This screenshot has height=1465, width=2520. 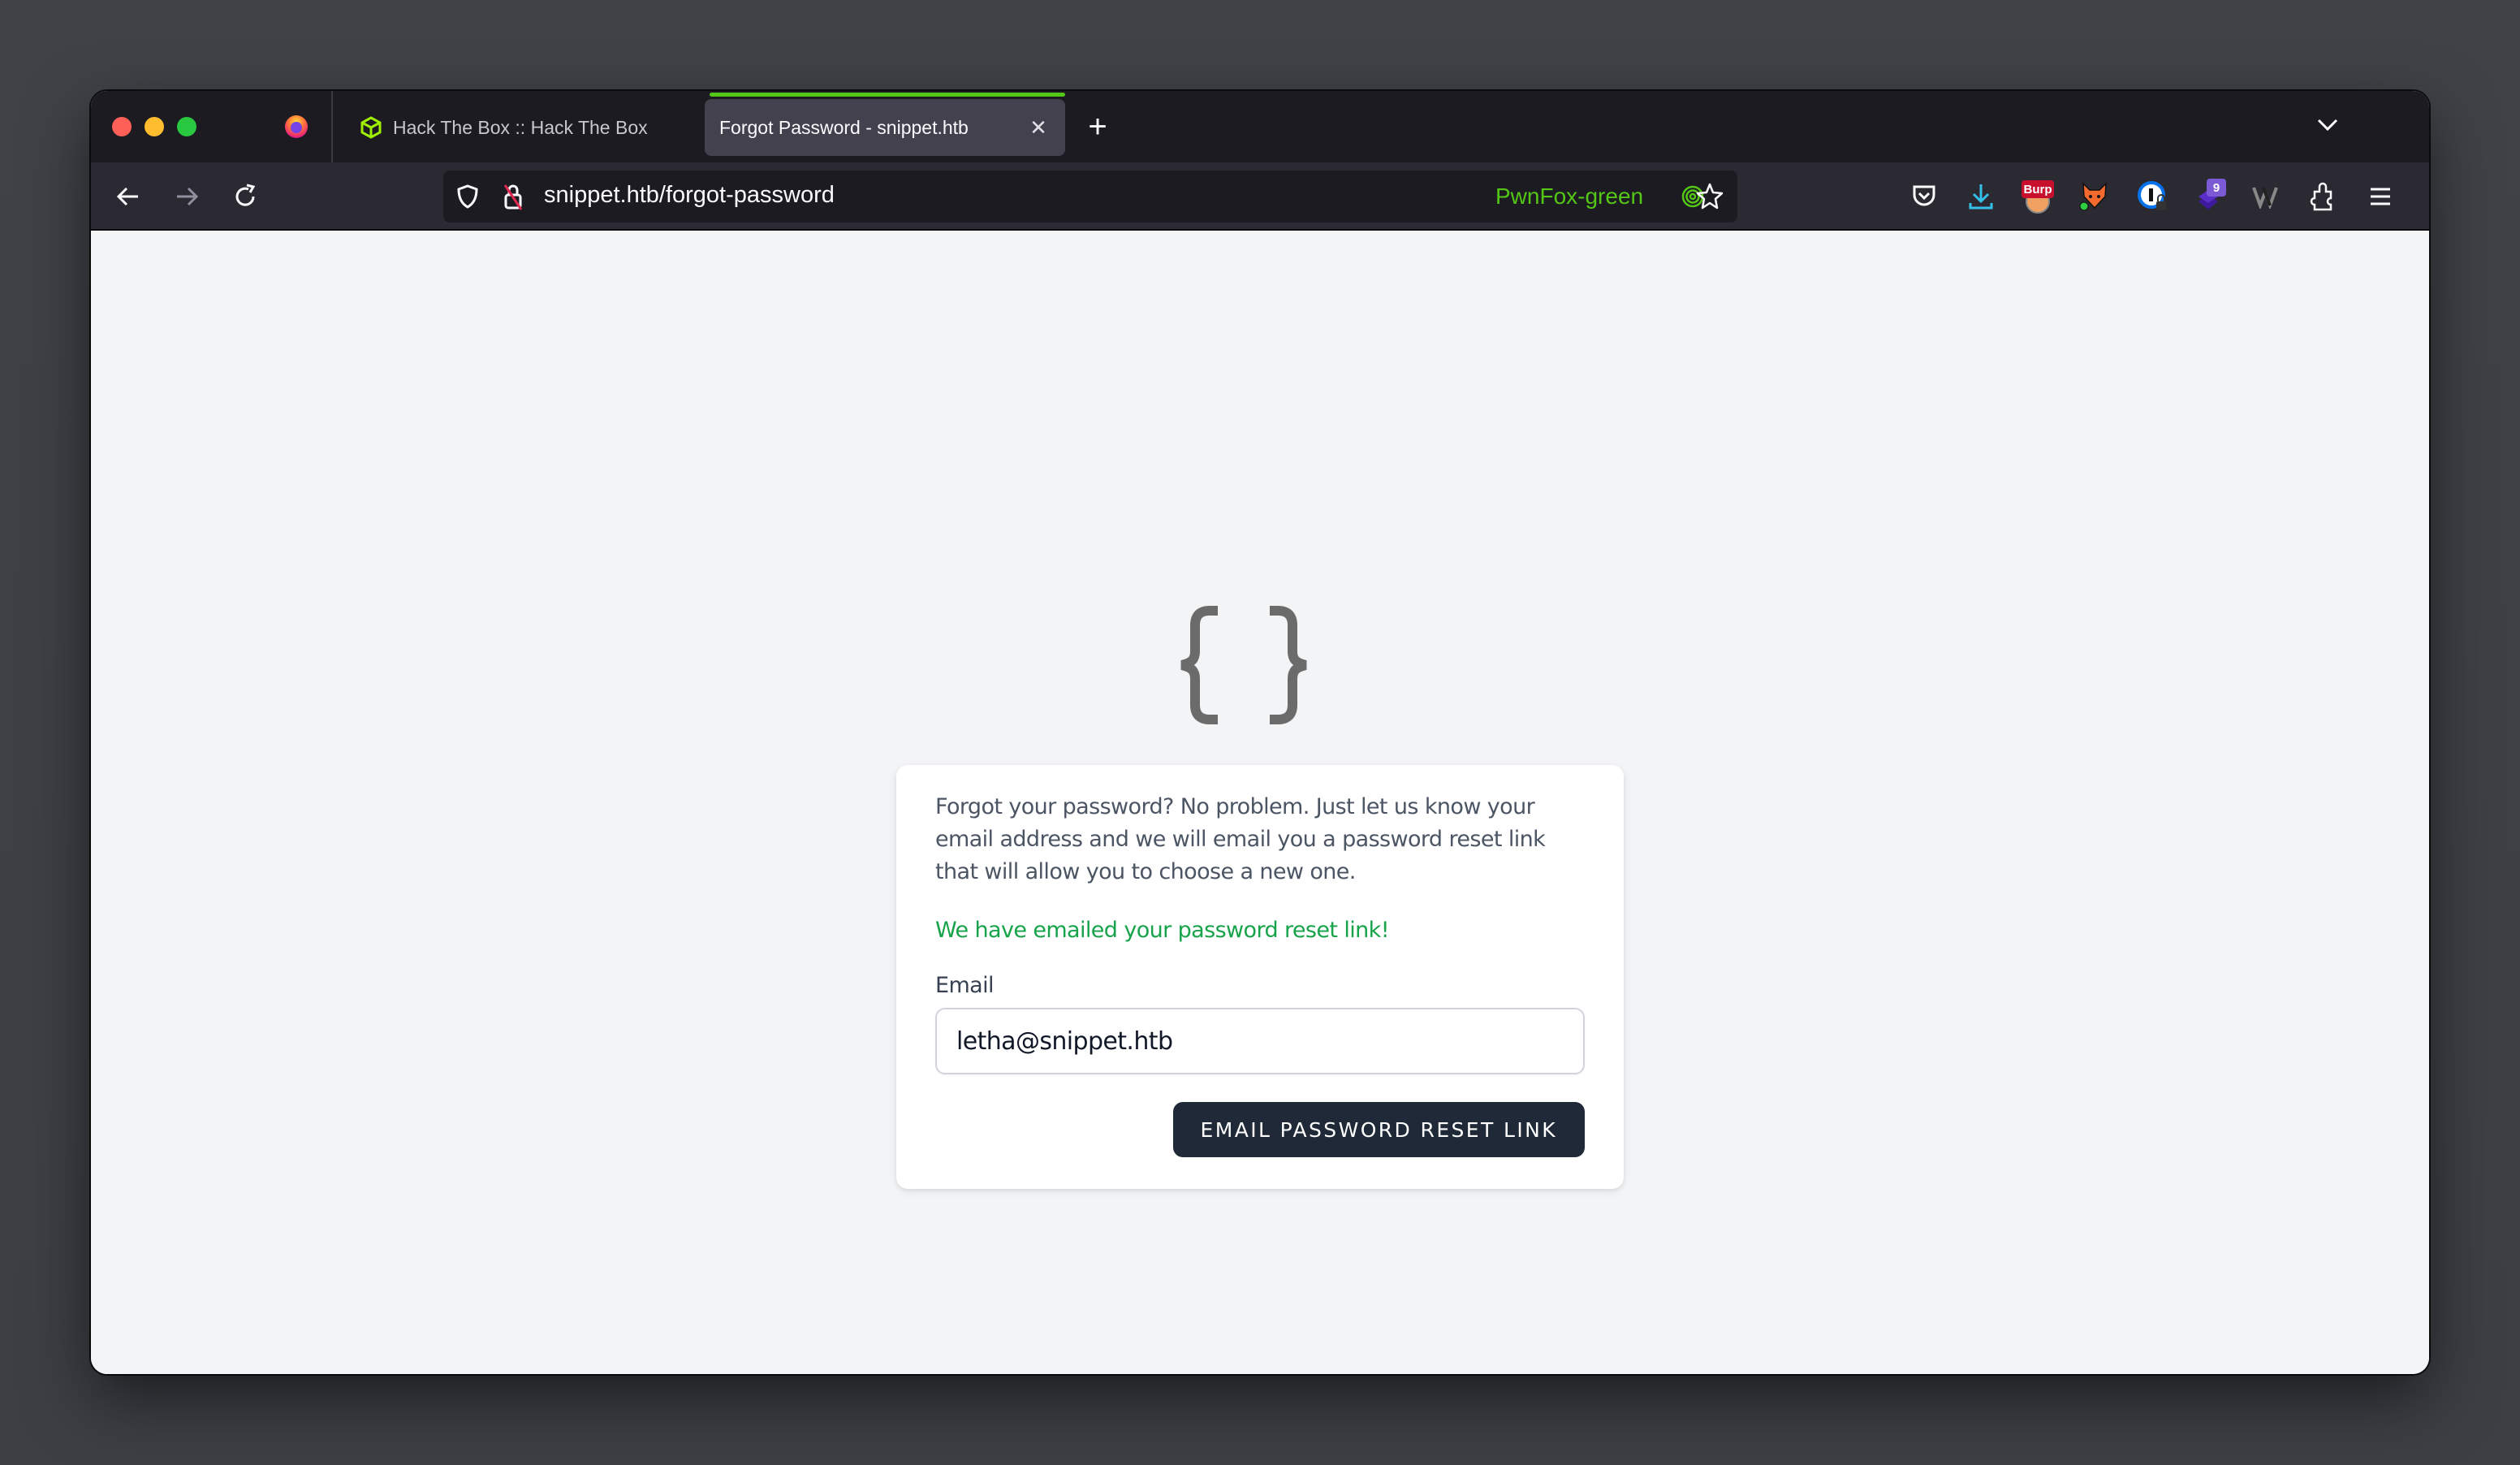 I want to click on wappalyzer-icon, so click(x=2265, y=198).